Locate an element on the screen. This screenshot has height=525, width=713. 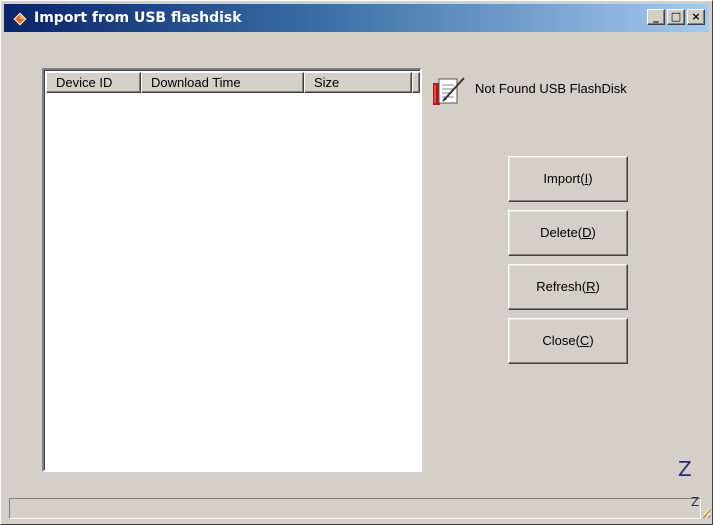
refresh-suffix: ) is located at coordinates (597, 286).